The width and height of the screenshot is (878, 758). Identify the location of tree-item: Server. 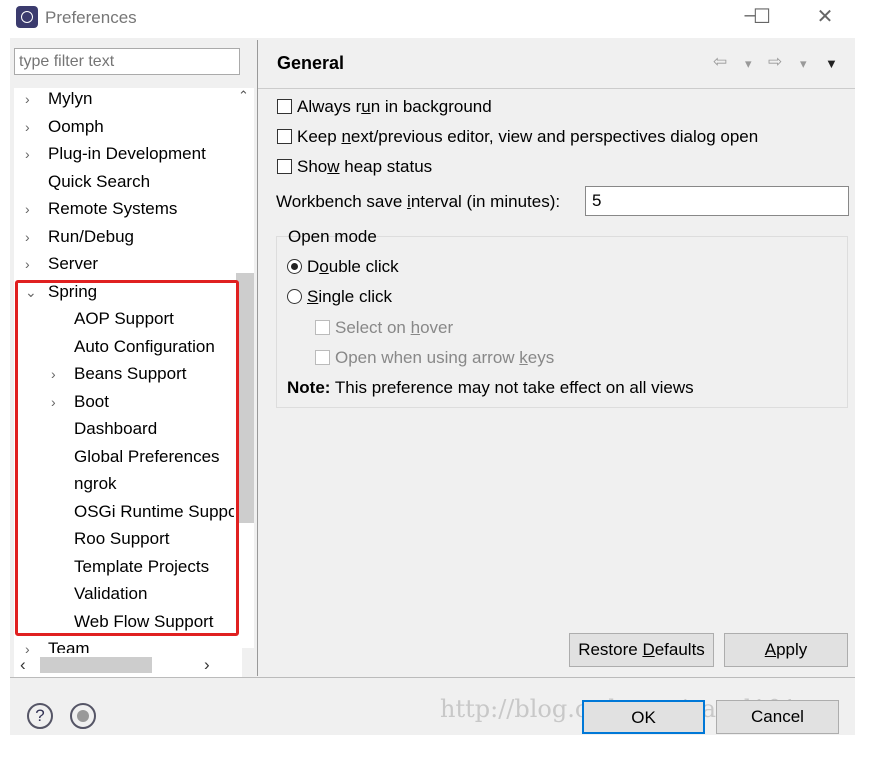
(73, 264).